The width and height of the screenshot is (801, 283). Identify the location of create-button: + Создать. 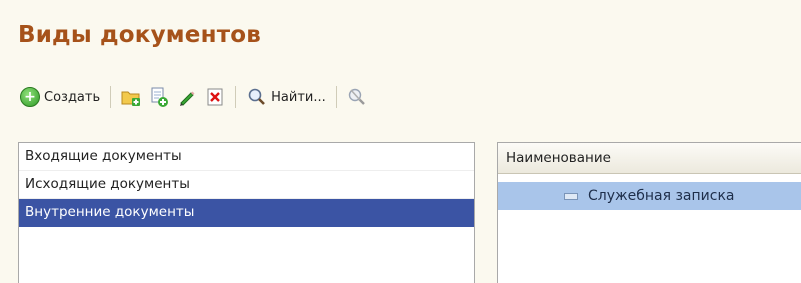
(60, 97).